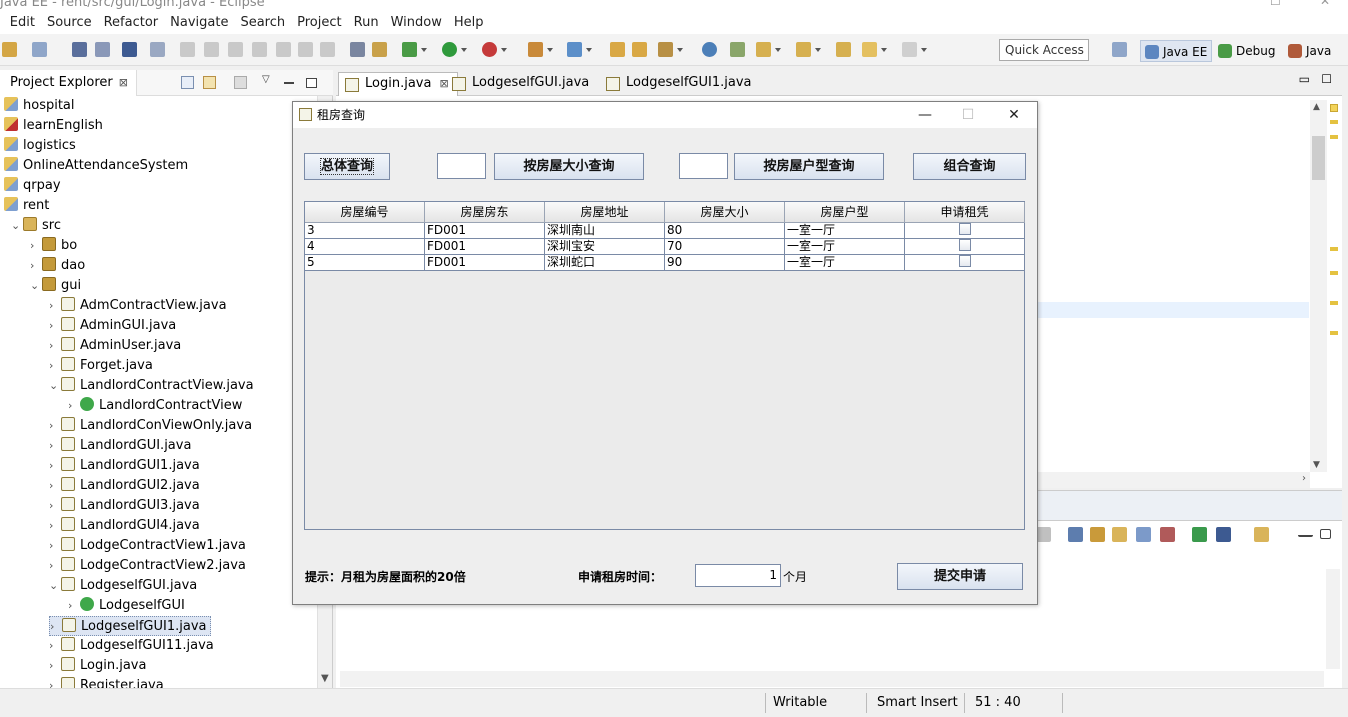 The image size is (1348, 717). I want to click on menu-item-refactor: Refactor, so click(131, 23).